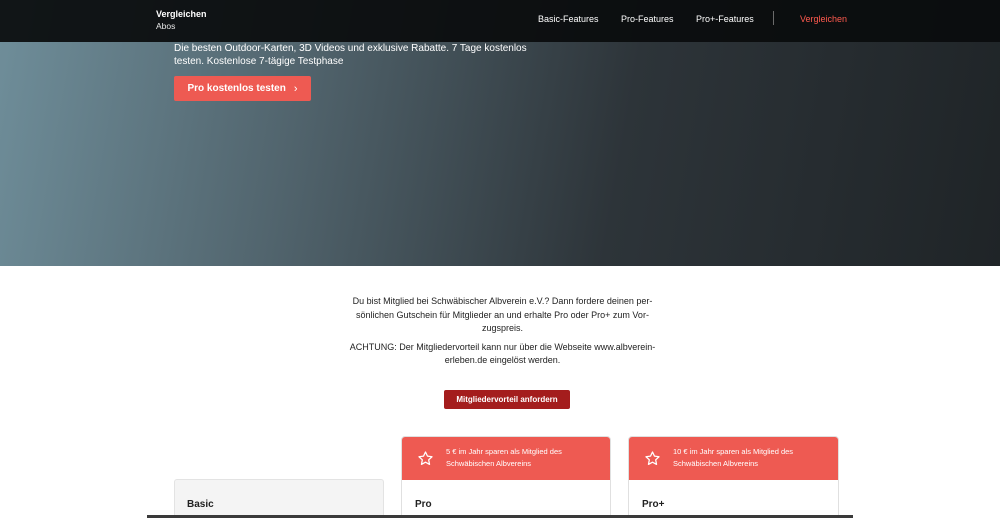 This screenshot has height=518, width=1000. What do you see at coordinates (166, 26) in the screenshot?
I see `nav-brand-subtitle: Abos` at bounding box center [166, 26].